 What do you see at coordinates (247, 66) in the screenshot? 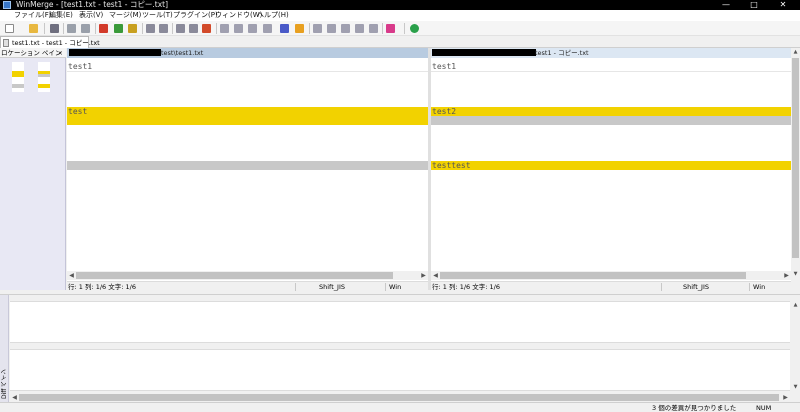
I see `left-line-1: test1` at bounding box center [247, 66].